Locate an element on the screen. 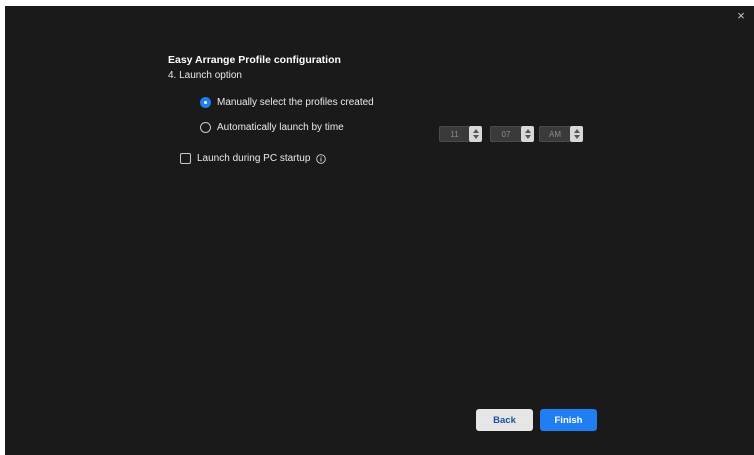 The height and width of the screenshot is (455, 754). pc-startup-label: Launch during PC startup is located at coordinates (254, 158).